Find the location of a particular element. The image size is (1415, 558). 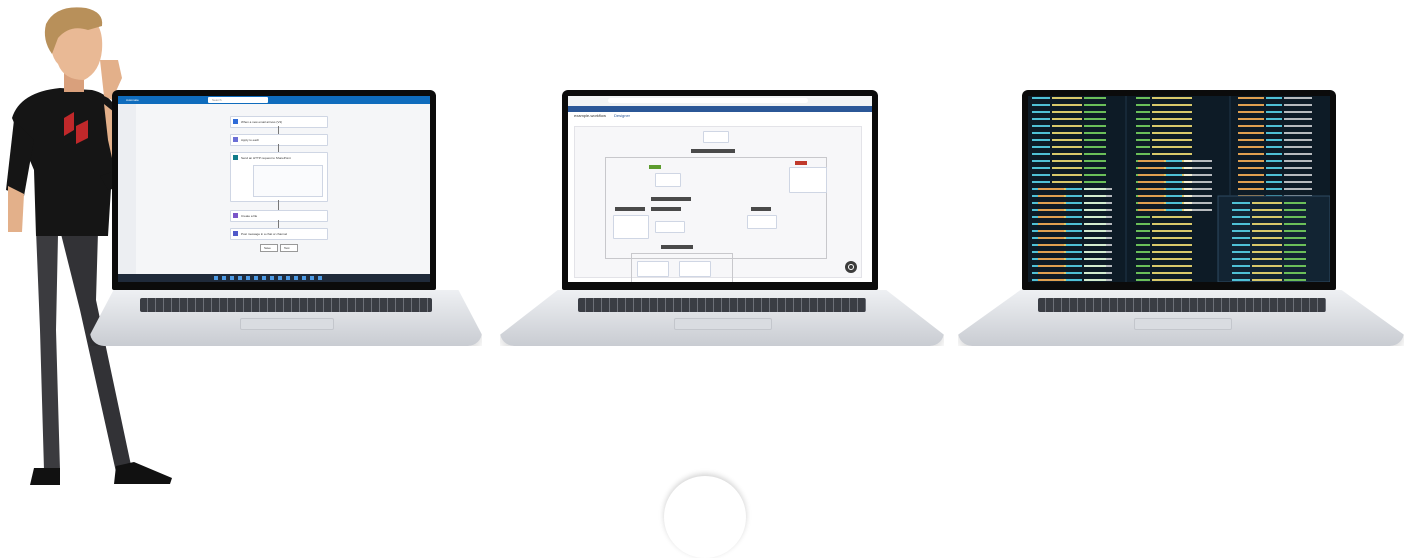

code-lines is located at coordinates (1179, 189).